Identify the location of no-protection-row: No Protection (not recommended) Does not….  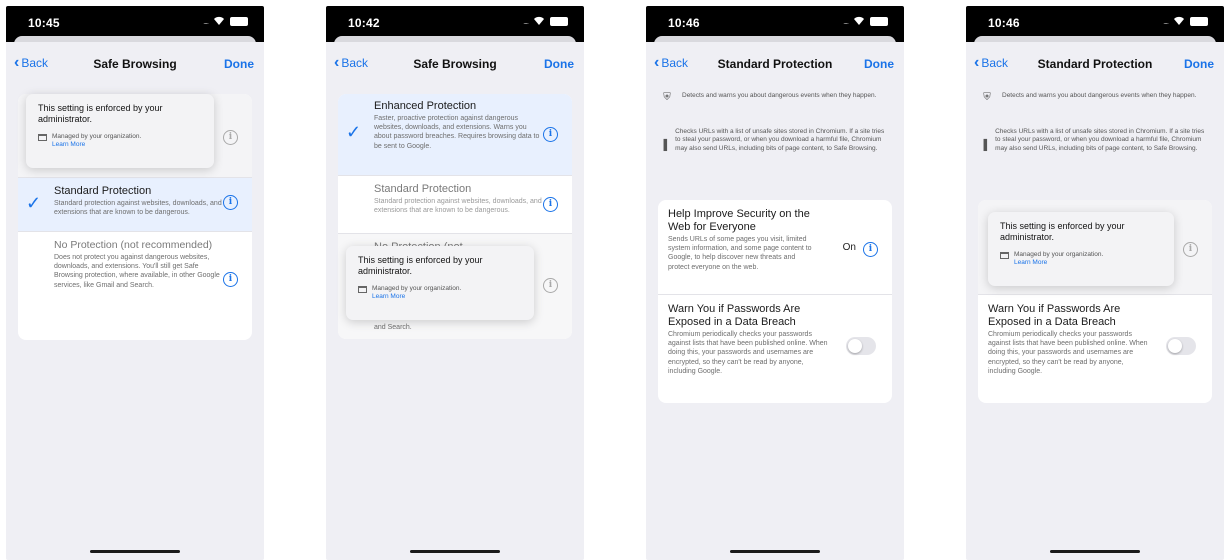
(135, 286).